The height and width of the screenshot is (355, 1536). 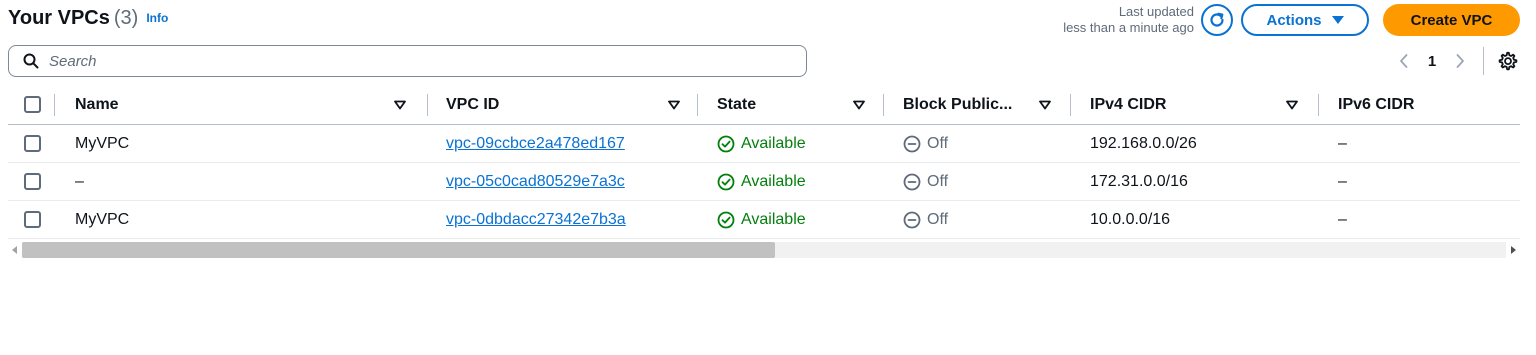 What do you see at coordinates (1139, 181) in the screenshot?
I see `cell-ipv4: 172.31.0.0/16` at bounding box center [1139, 181].